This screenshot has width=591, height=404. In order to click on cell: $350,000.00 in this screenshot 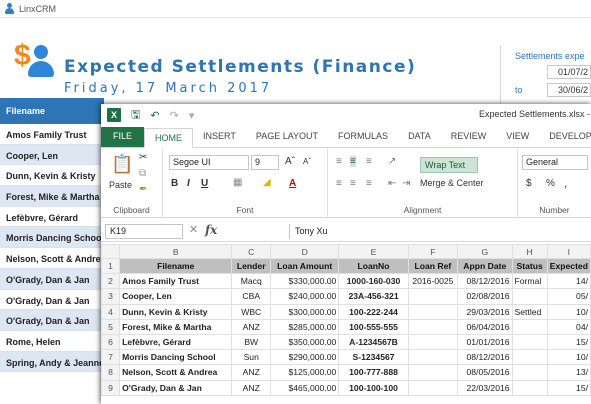, I will do `click(305, 342)`.